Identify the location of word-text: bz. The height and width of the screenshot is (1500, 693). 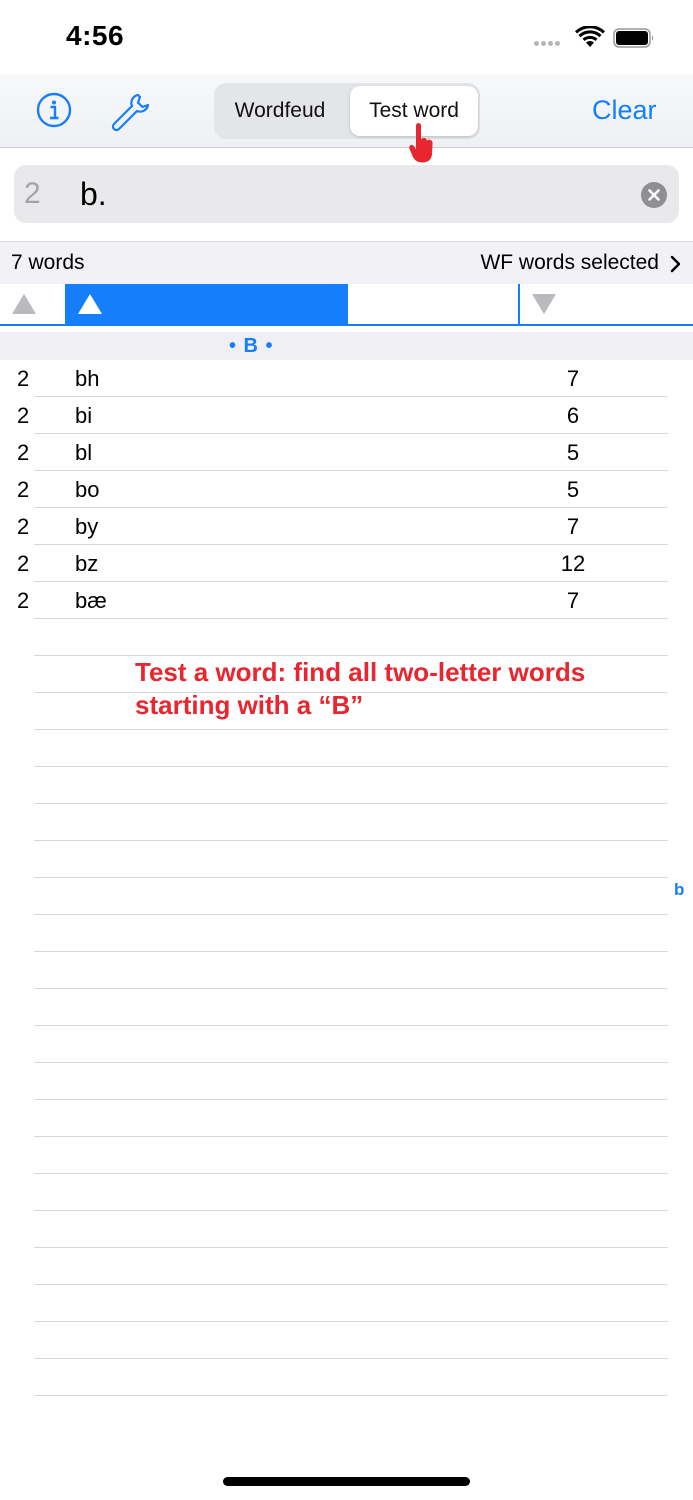
(87, 563).